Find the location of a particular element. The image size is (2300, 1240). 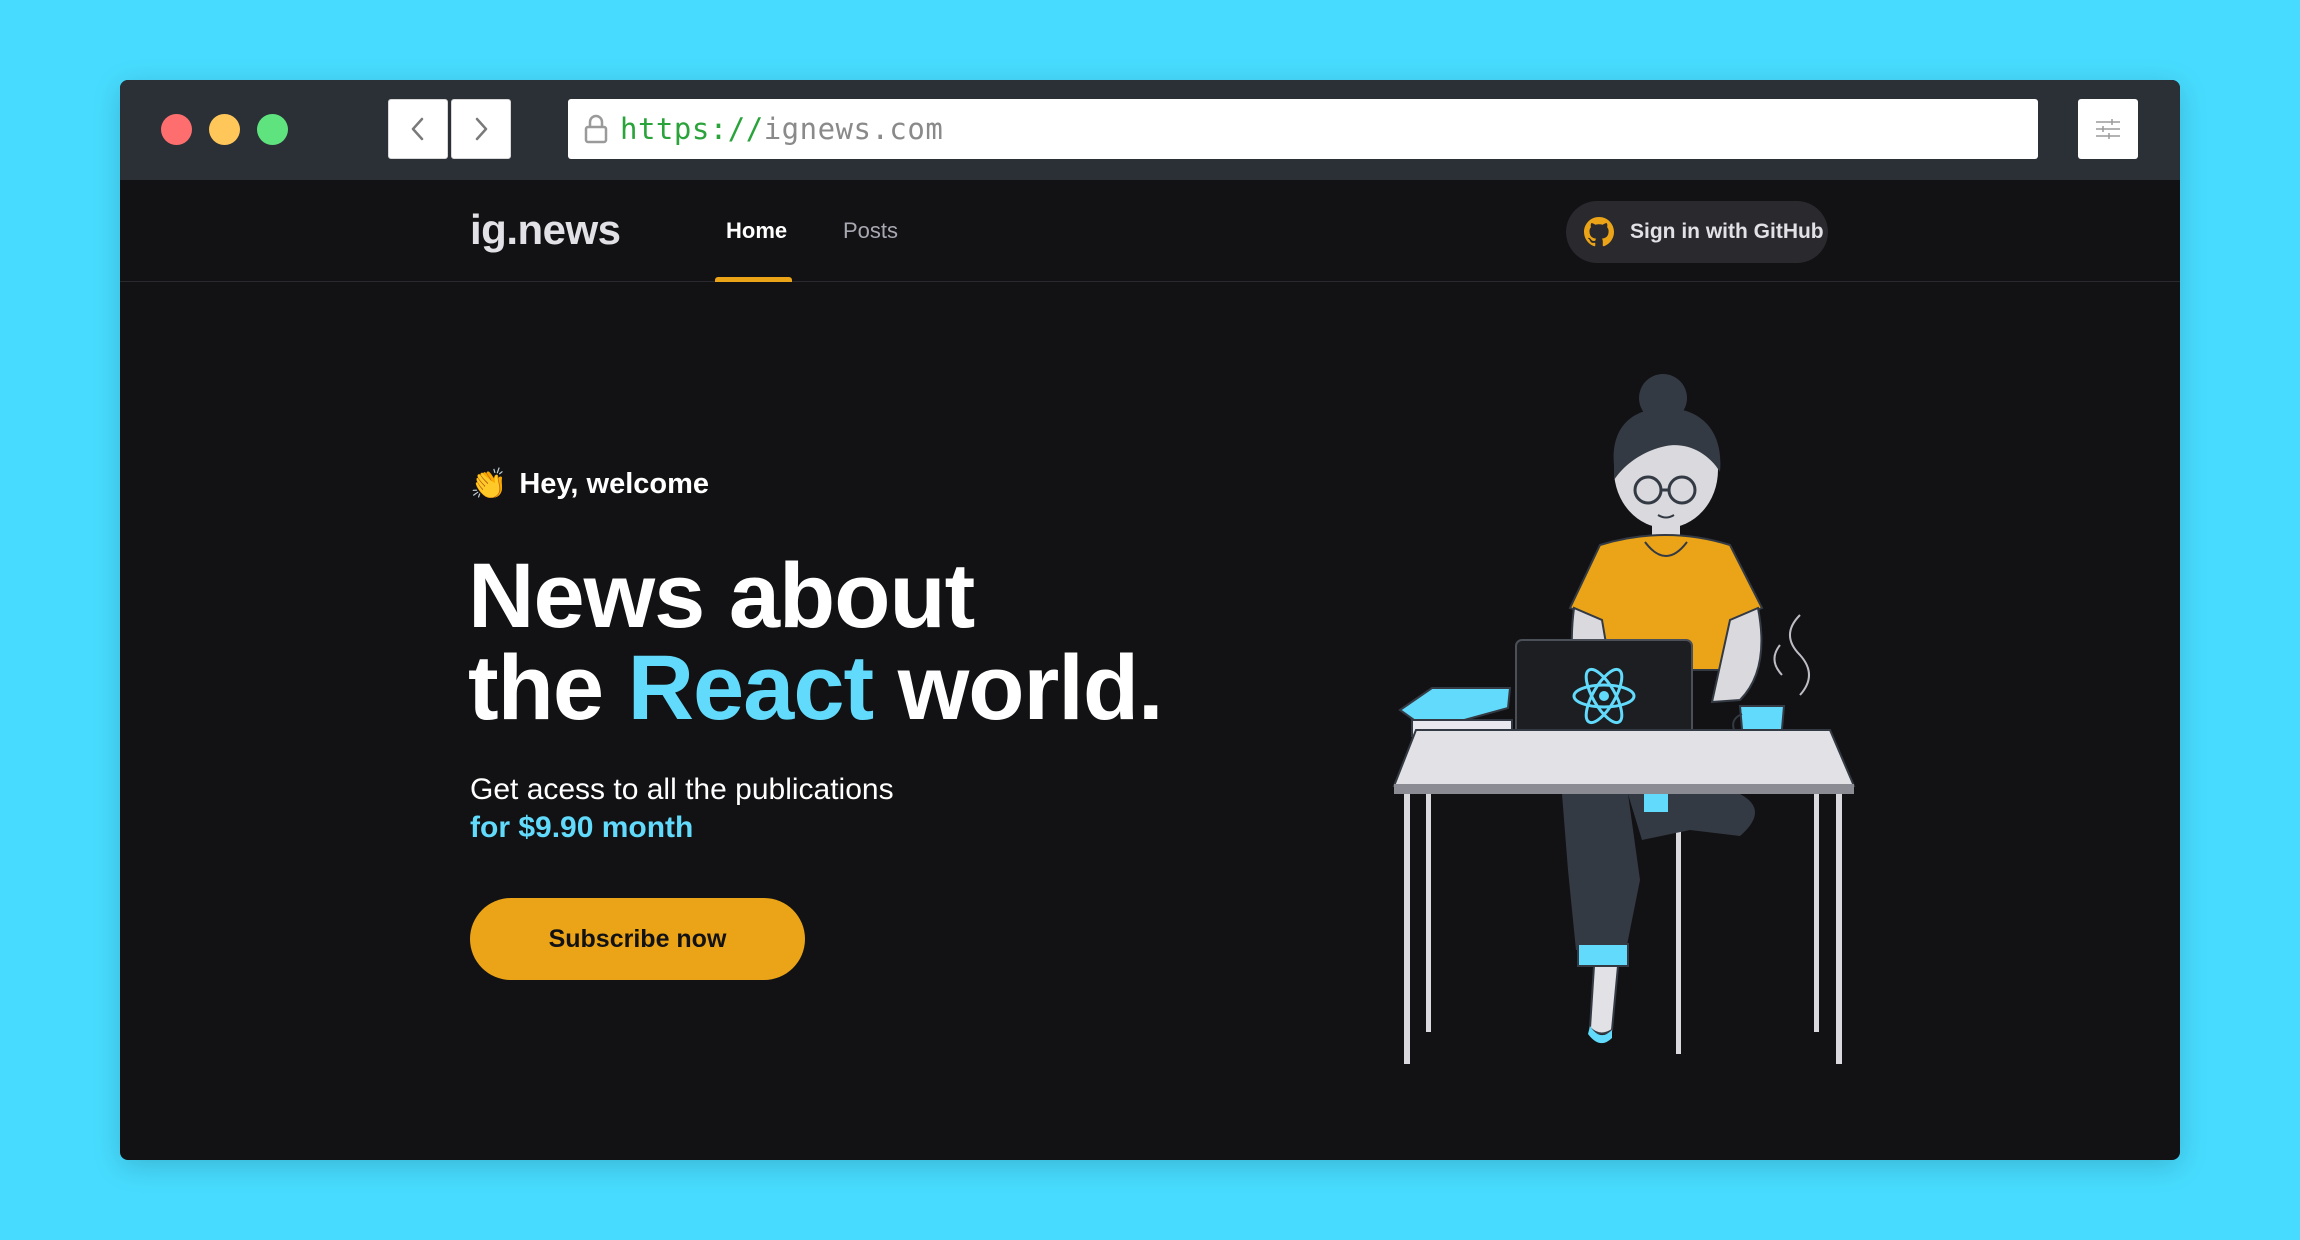

lock-icon is located at coordinates (596, 129).